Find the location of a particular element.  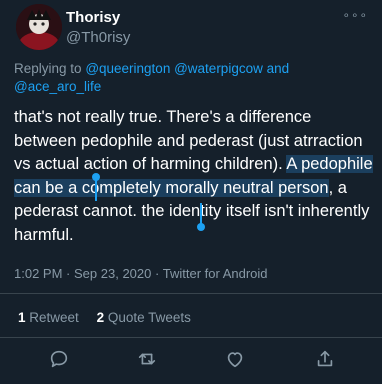

reply-icon is located at coordinates (59, 359).